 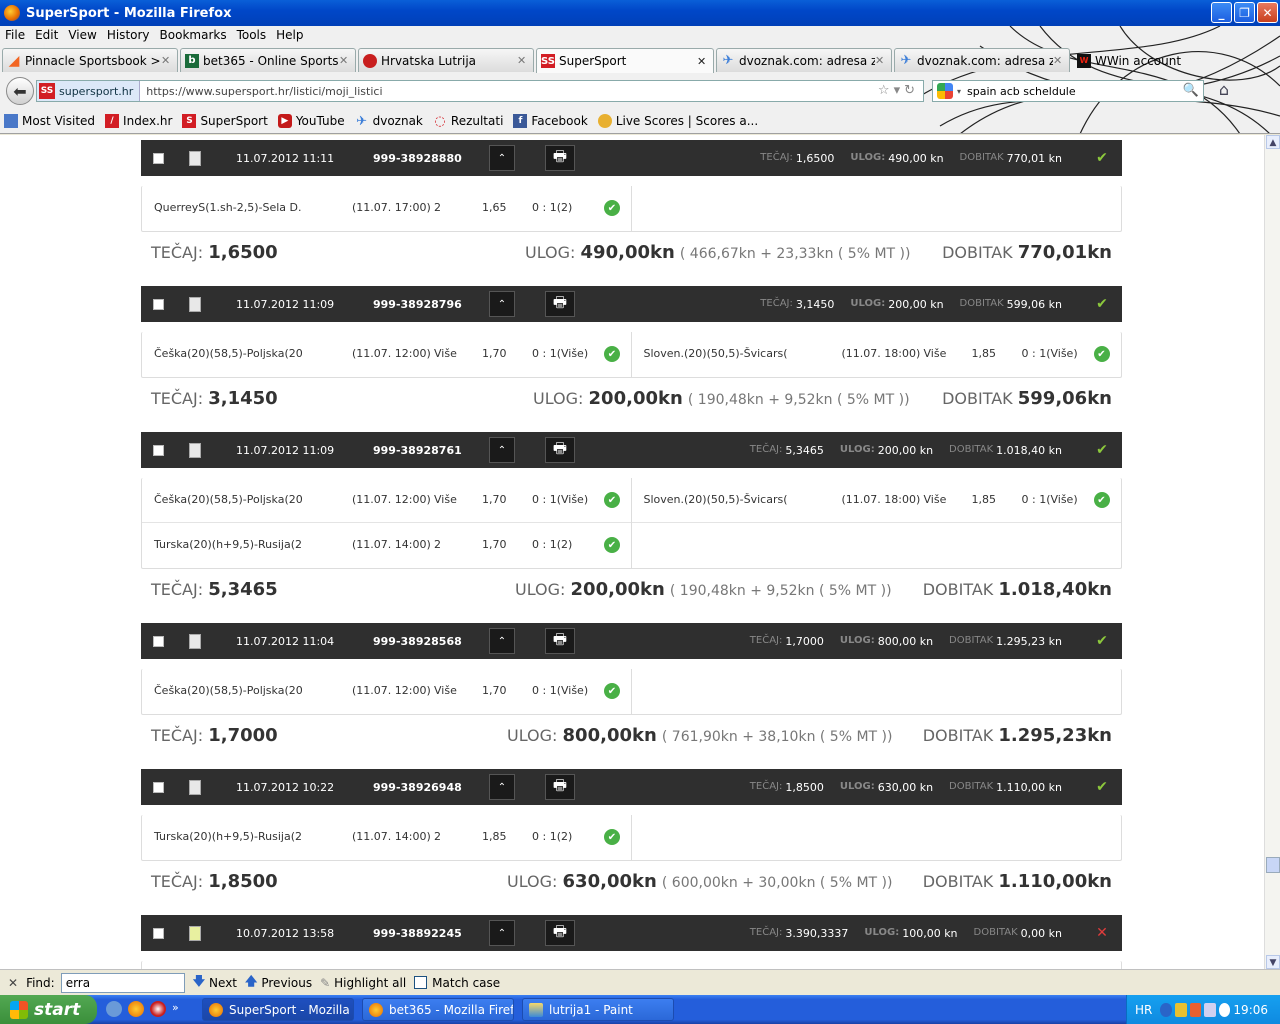 What do you see at coordinates (278, 982) in the screenshot?
I see `find-previous-button: 🡅 Previous` at bounding box center [278, 982].